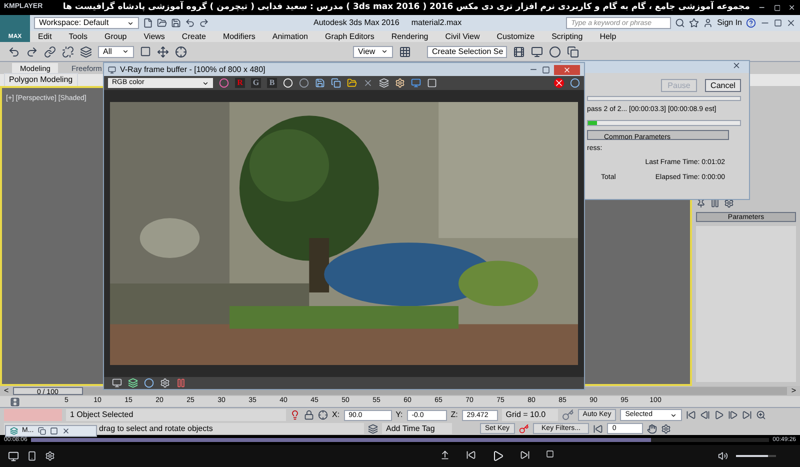  What do you see at coordinates (68, 52) in the screenshot?
I see `unlink-icon` at bounding box center [68, 52].